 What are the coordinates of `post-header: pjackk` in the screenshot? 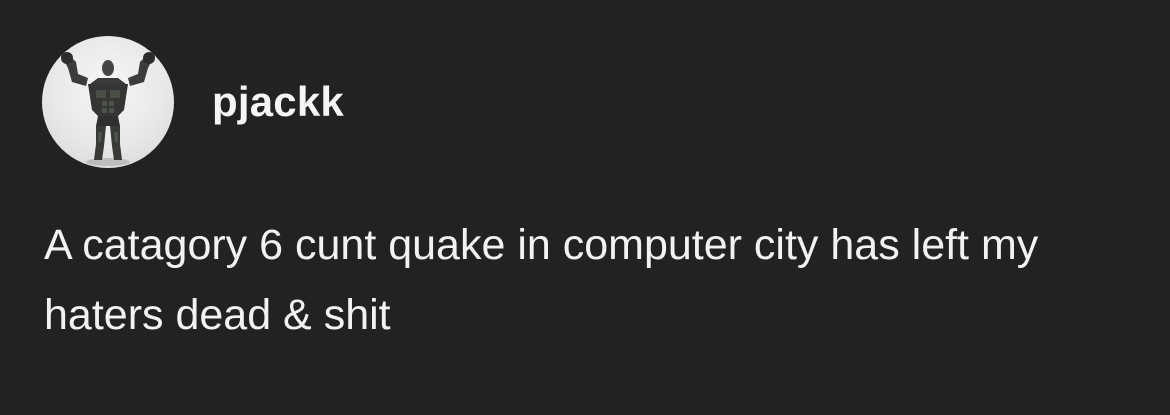 It's located at (193, 102).